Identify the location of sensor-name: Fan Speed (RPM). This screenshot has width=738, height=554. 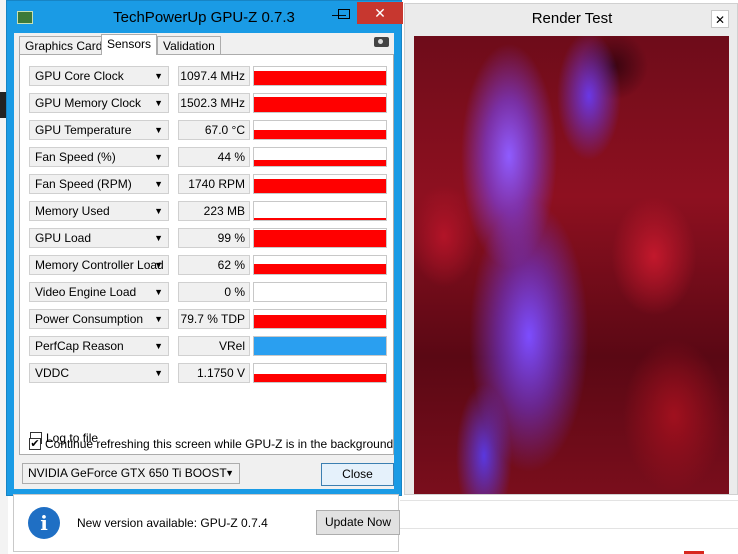
(83, 184).